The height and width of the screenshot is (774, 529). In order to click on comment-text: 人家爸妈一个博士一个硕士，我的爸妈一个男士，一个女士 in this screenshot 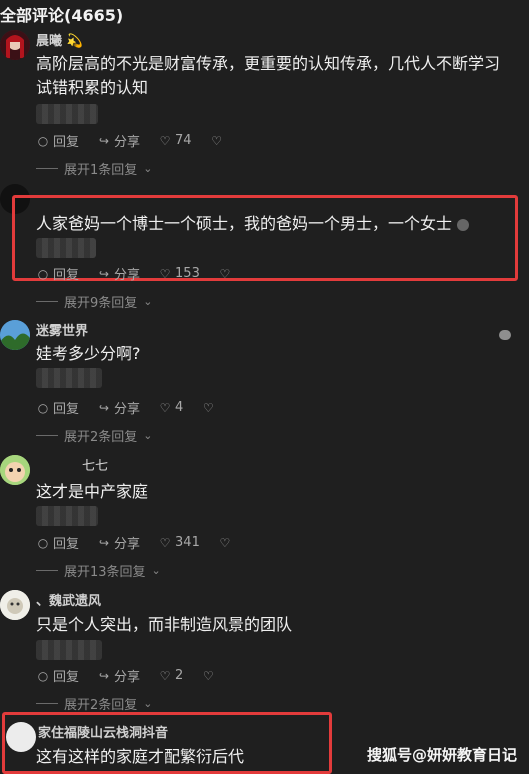, I will do `click(253, 224)`.